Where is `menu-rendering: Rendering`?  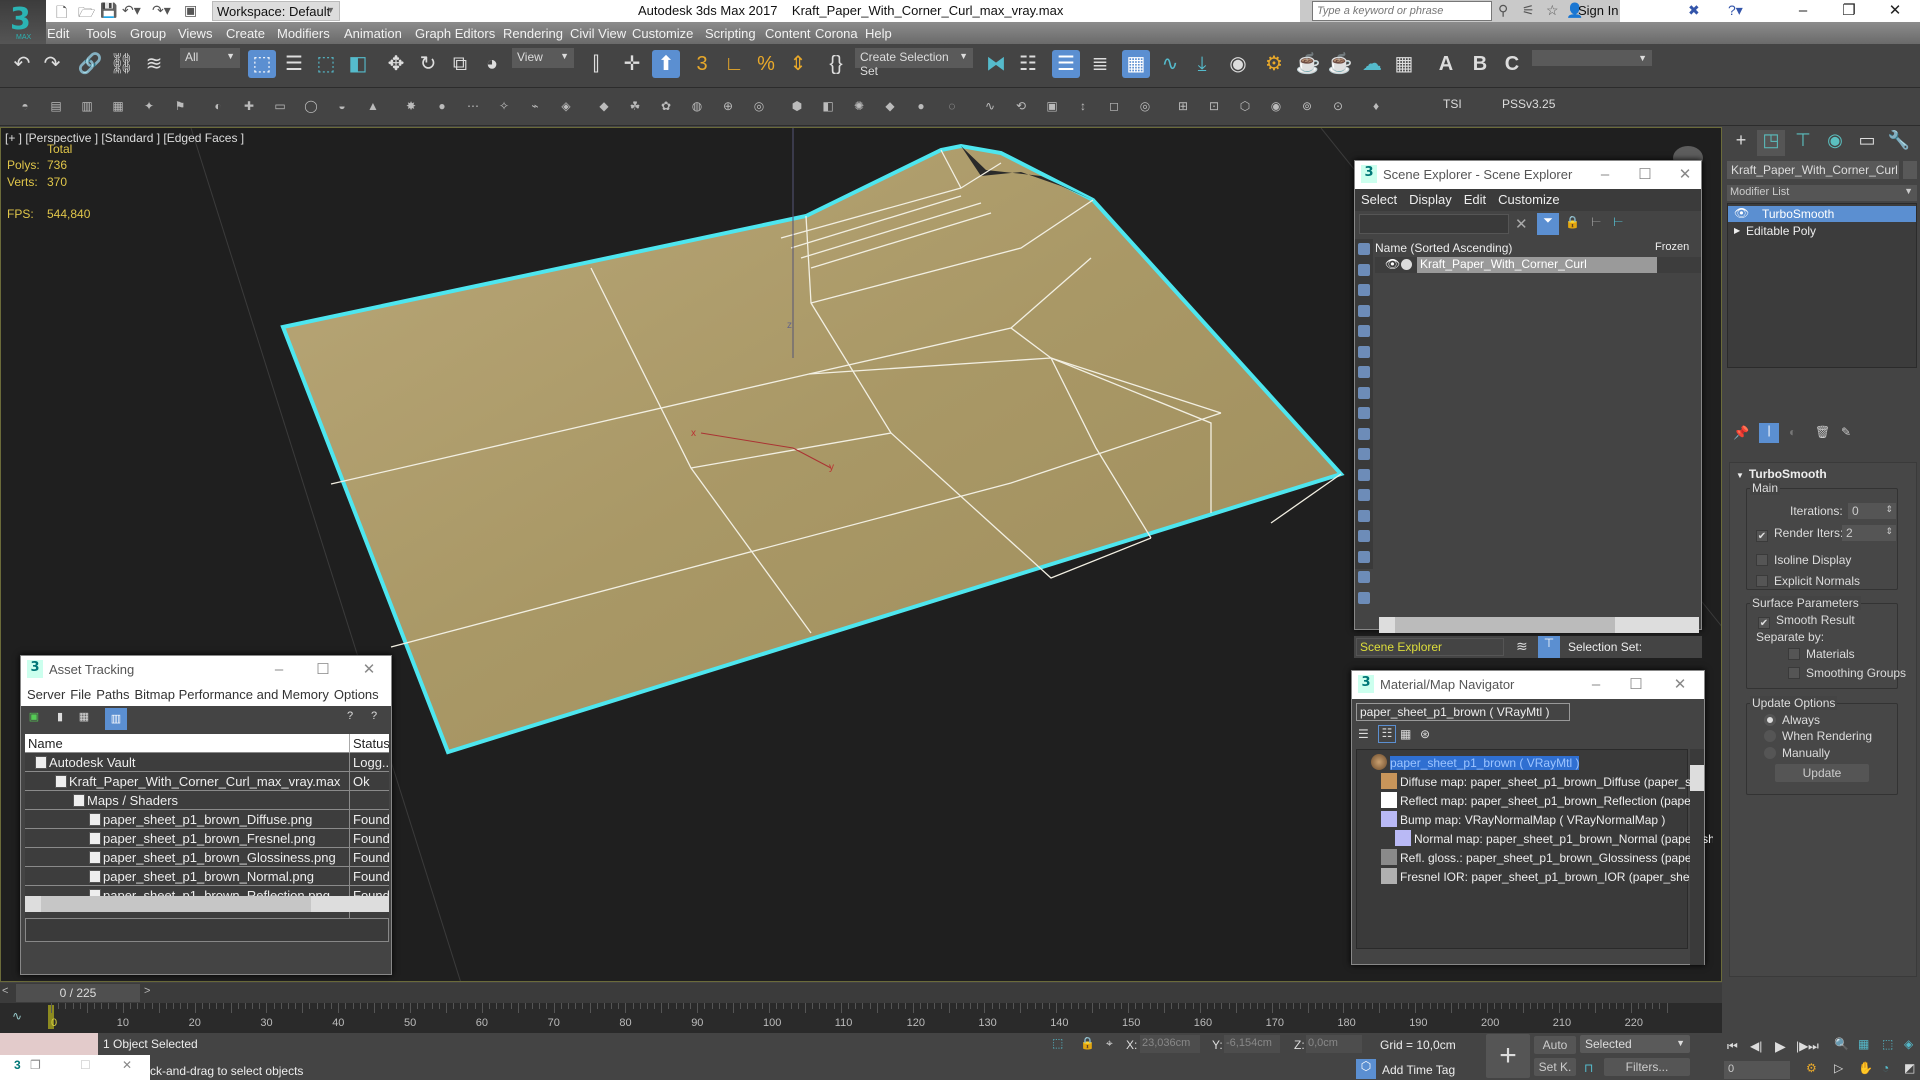 menu-rendering: Rendering is located at coordinates (533, 33).